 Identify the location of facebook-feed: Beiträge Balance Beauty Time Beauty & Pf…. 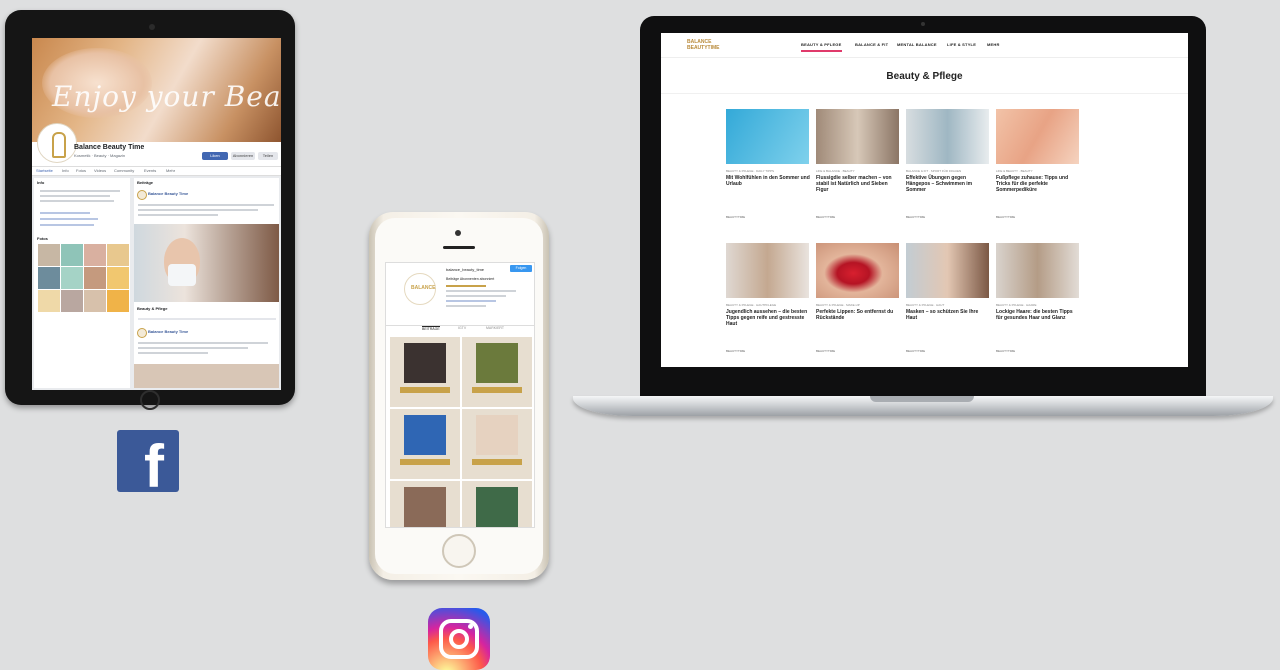
(206, 283).